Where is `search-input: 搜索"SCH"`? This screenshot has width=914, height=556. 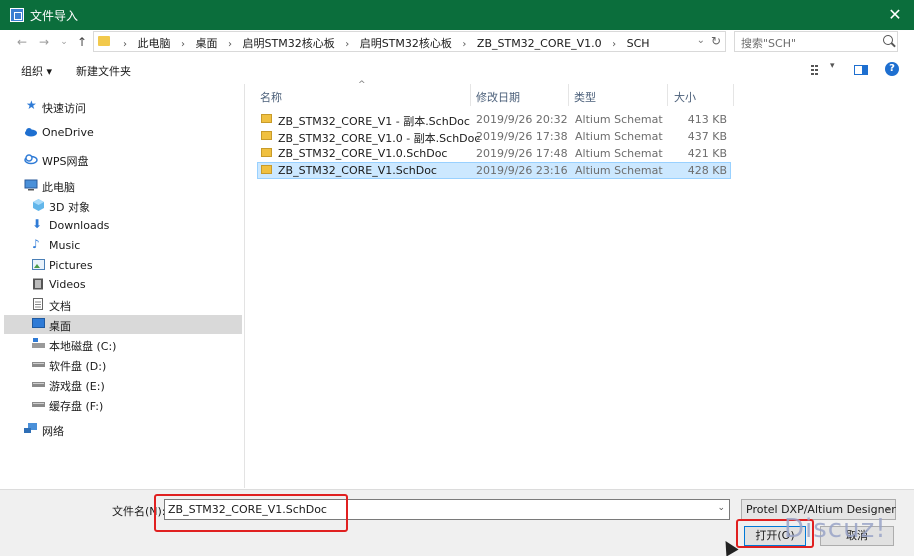
search-input: 搜索"SCH" is located at coordinates (816, 41).